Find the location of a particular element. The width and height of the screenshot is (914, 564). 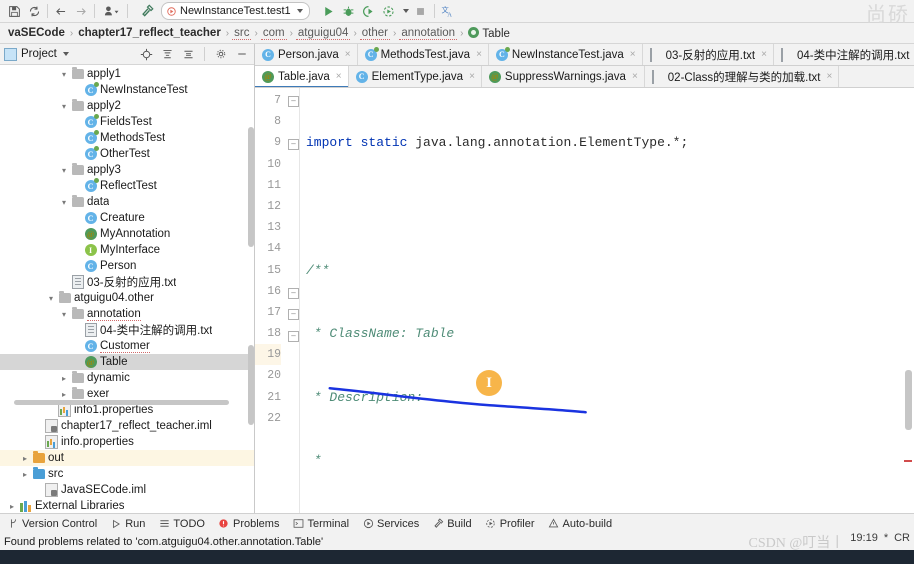

status-item-services: Services is located at coordinates (390, 524).